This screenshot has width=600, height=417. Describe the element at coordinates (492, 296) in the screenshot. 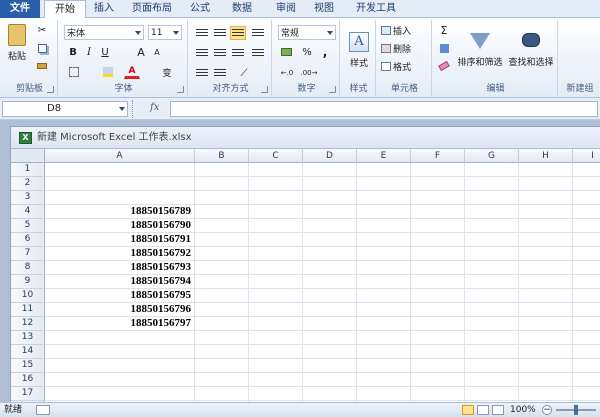

I see `cell-g10` at that location.